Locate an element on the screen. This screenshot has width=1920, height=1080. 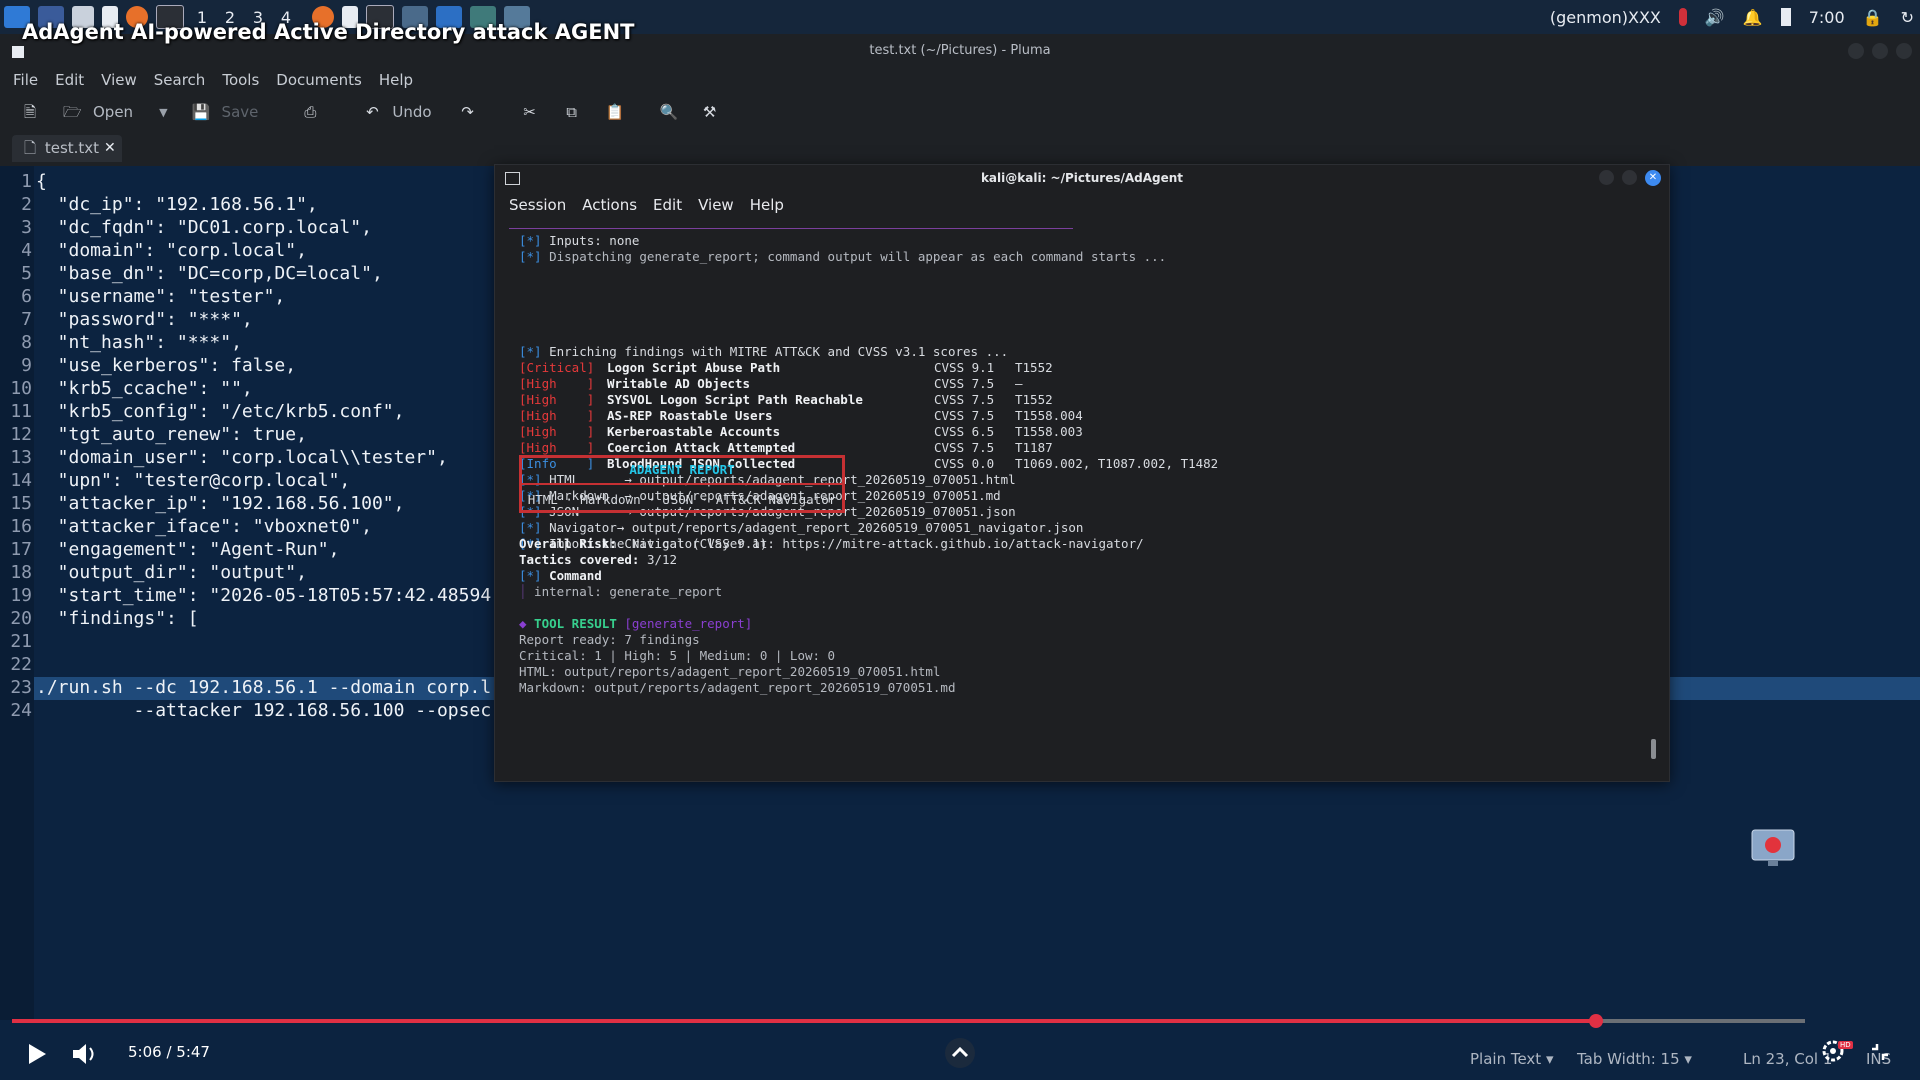
finding-severity: [Critical] is located at coordinates (557, 367).